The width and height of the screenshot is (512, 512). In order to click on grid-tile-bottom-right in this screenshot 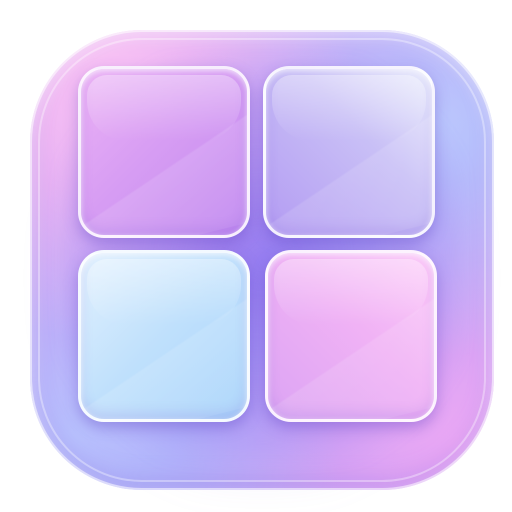, I will do `click(351, 336)`.